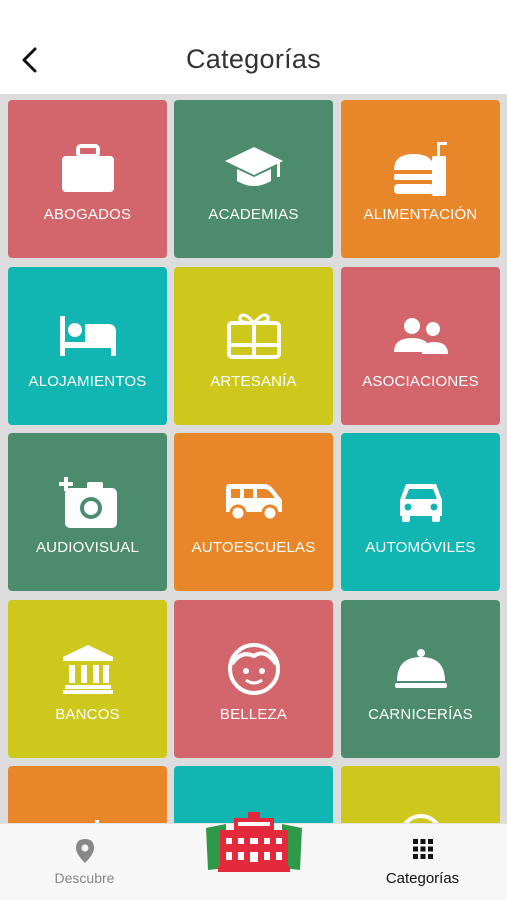 Image resolution: width=507 pixels, height=900 pixels. What do you see at coordinates (253, 547) in the screenshot?
I see `category-label: AUTOESCUELAS` at bounding box center [253, 547].